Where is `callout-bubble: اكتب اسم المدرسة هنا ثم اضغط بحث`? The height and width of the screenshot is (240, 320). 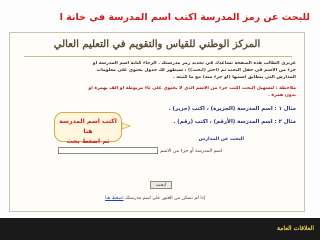 callout-bubble: اكتب اسم المدرسة هنا ثم اضغط بحث is located at coordinates (88, 128).